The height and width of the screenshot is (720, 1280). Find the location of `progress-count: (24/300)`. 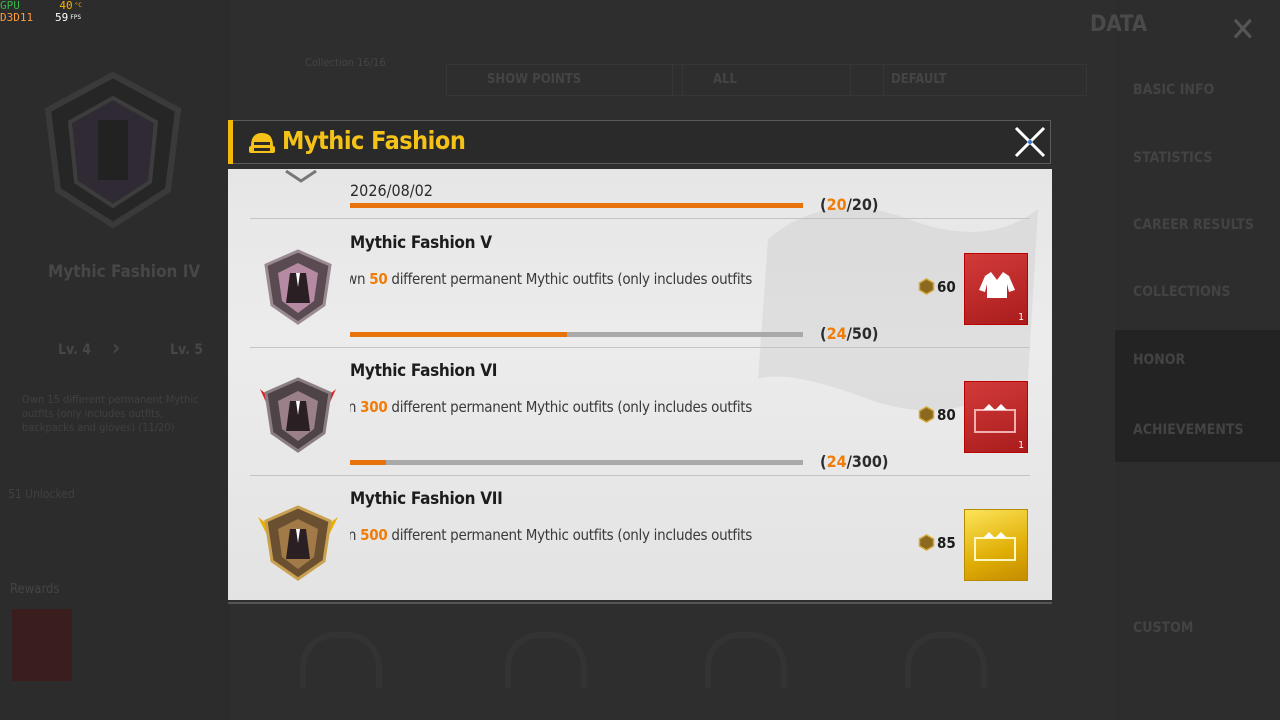

progress-count: (24/300) is located at coordinates (854, 461).